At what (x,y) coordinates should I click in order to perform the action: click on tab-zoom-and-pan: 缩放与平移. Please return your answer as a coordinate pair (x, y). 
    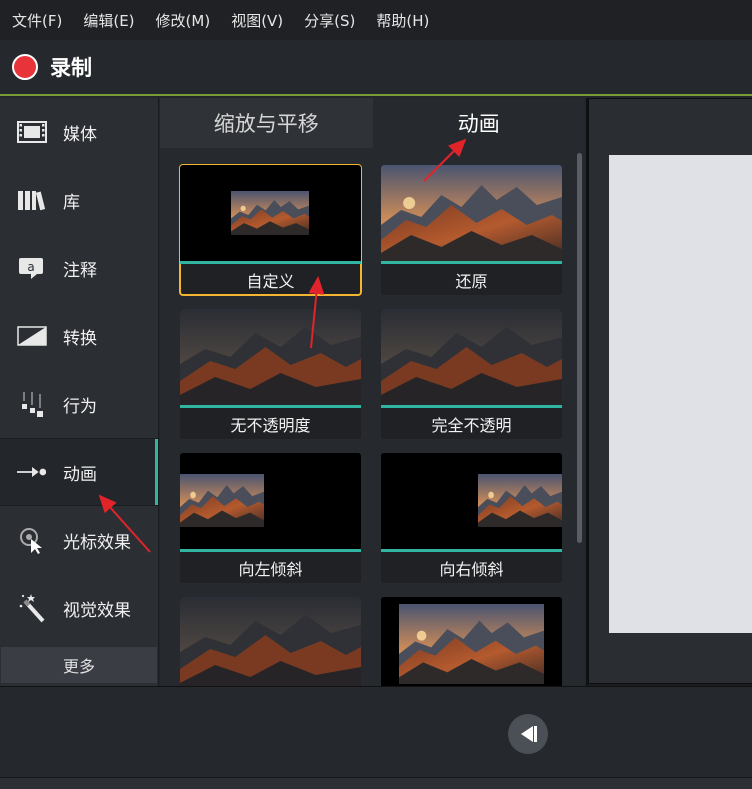
    Looking at the image, I should click on (266, 123).